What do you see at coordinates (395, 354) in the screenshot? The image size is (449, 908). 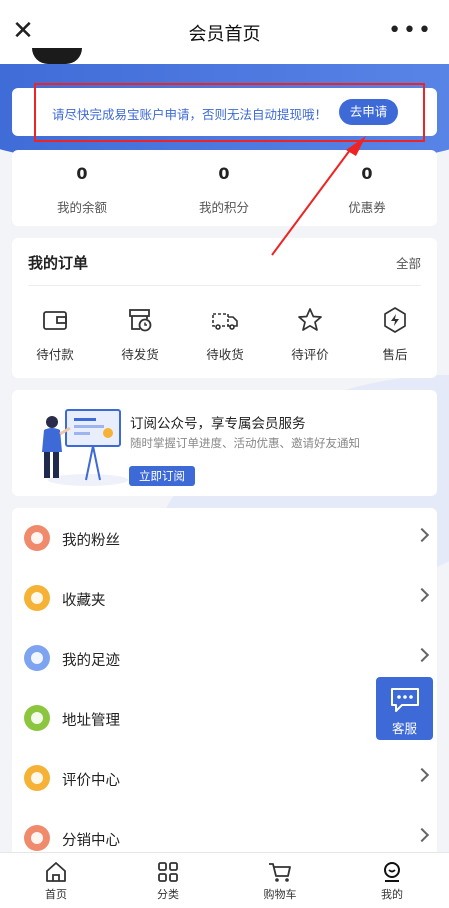 I see `order-label: 售后` at bounding box center [395, 354].